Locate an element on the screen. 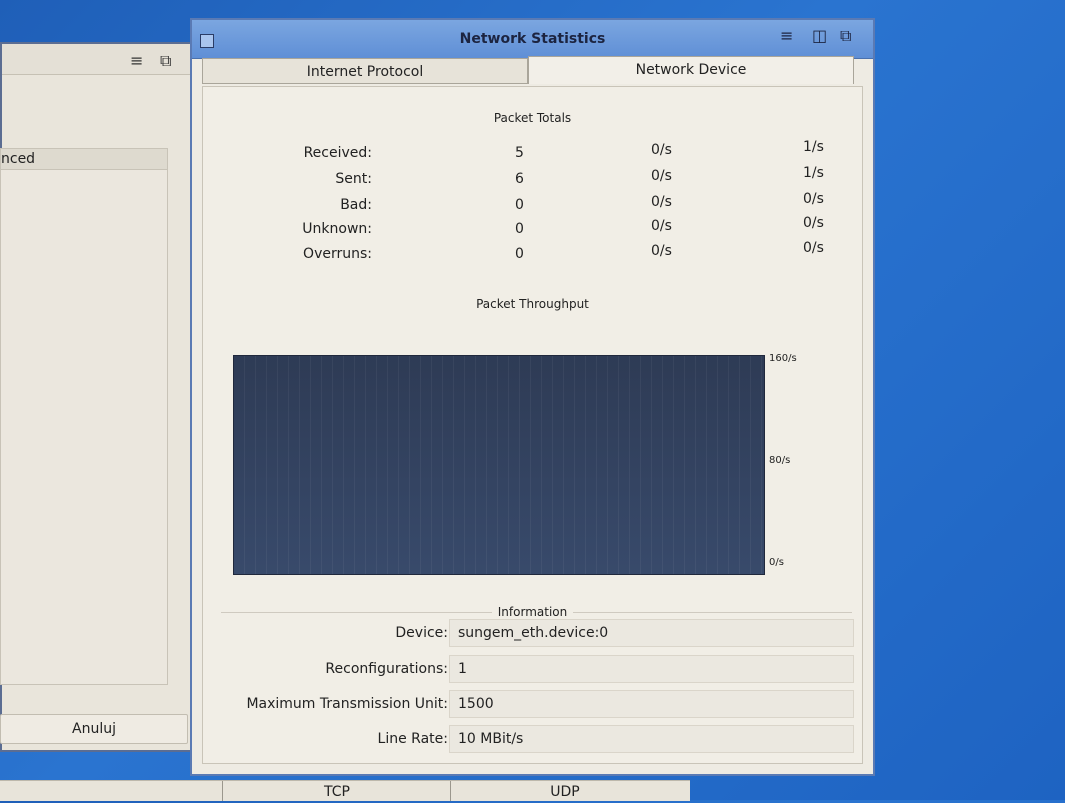 This screenshot has width=1065, height=803. window-titlebar: Network Statistics ≡ ◫ ⧉ is located at coordinates (532, 39).